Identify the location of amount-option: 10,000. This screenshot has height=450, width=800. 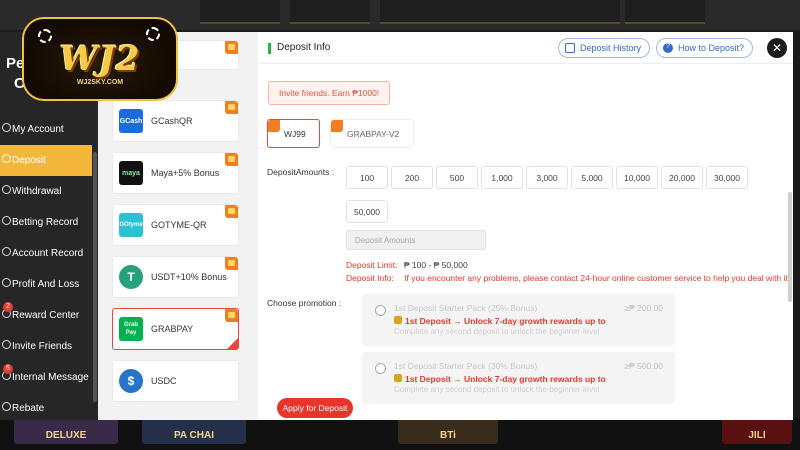
(637, 177).